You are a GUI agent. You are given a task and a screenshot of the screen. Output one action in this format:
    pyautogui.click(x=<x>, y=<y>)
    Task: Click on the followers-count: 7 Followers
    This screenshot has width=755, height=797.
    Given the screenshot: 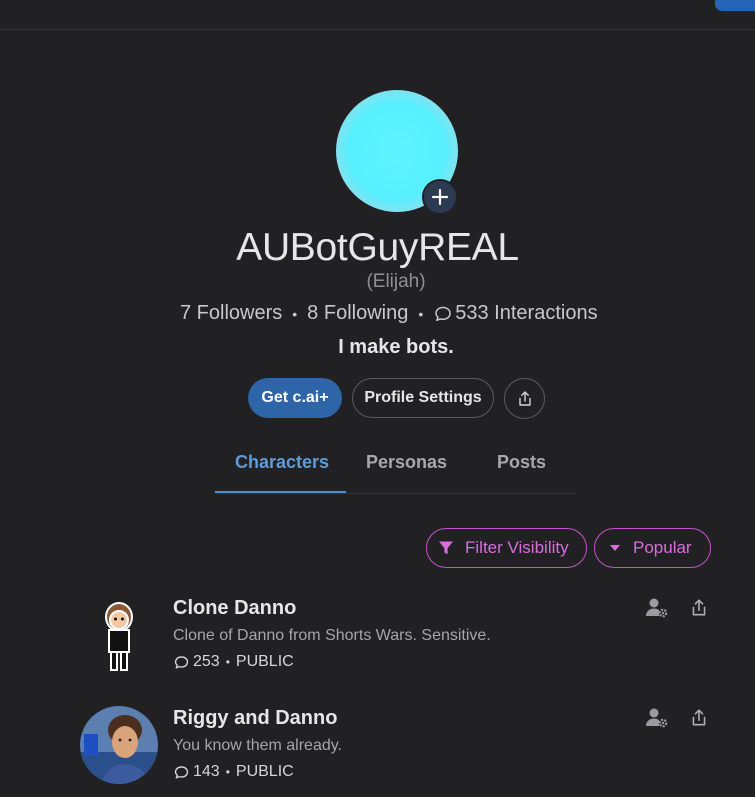 What is the action you would take?
    pyautogui.click(x=231, y=313)
    